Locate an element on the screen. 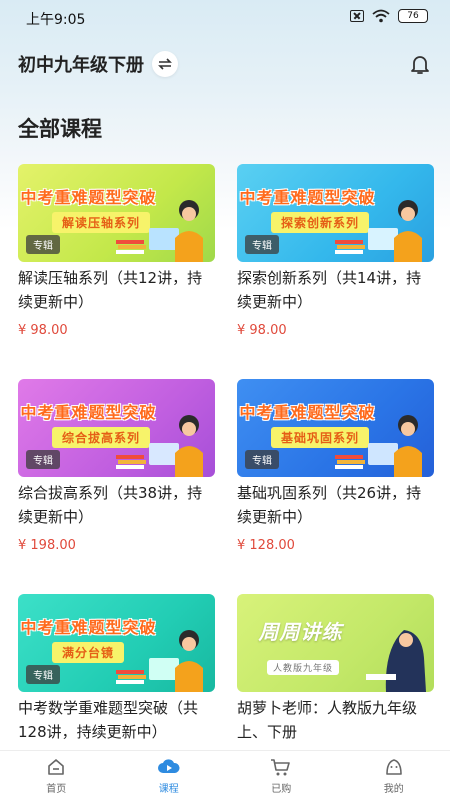 The image size is (450, 800). banner-subtitle: 探索创新系列 is located at coordinates (320, 222).